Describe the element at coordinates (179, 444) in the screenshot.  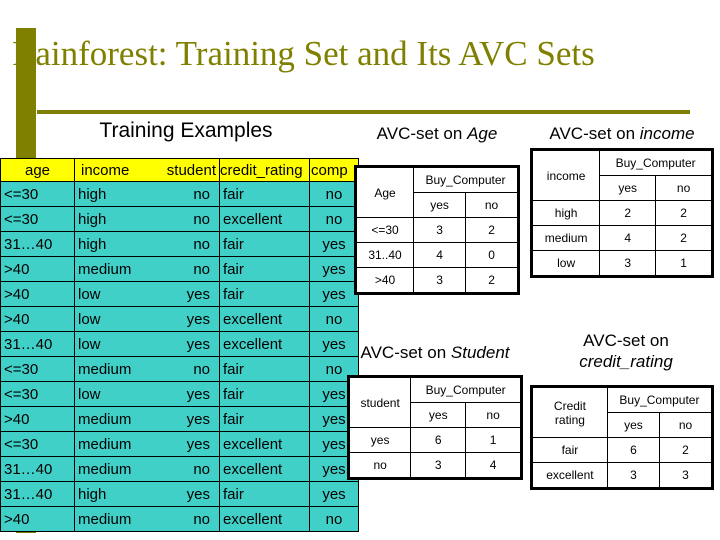
I see `table-row: <=30 medium yes excellent yes` at that location.